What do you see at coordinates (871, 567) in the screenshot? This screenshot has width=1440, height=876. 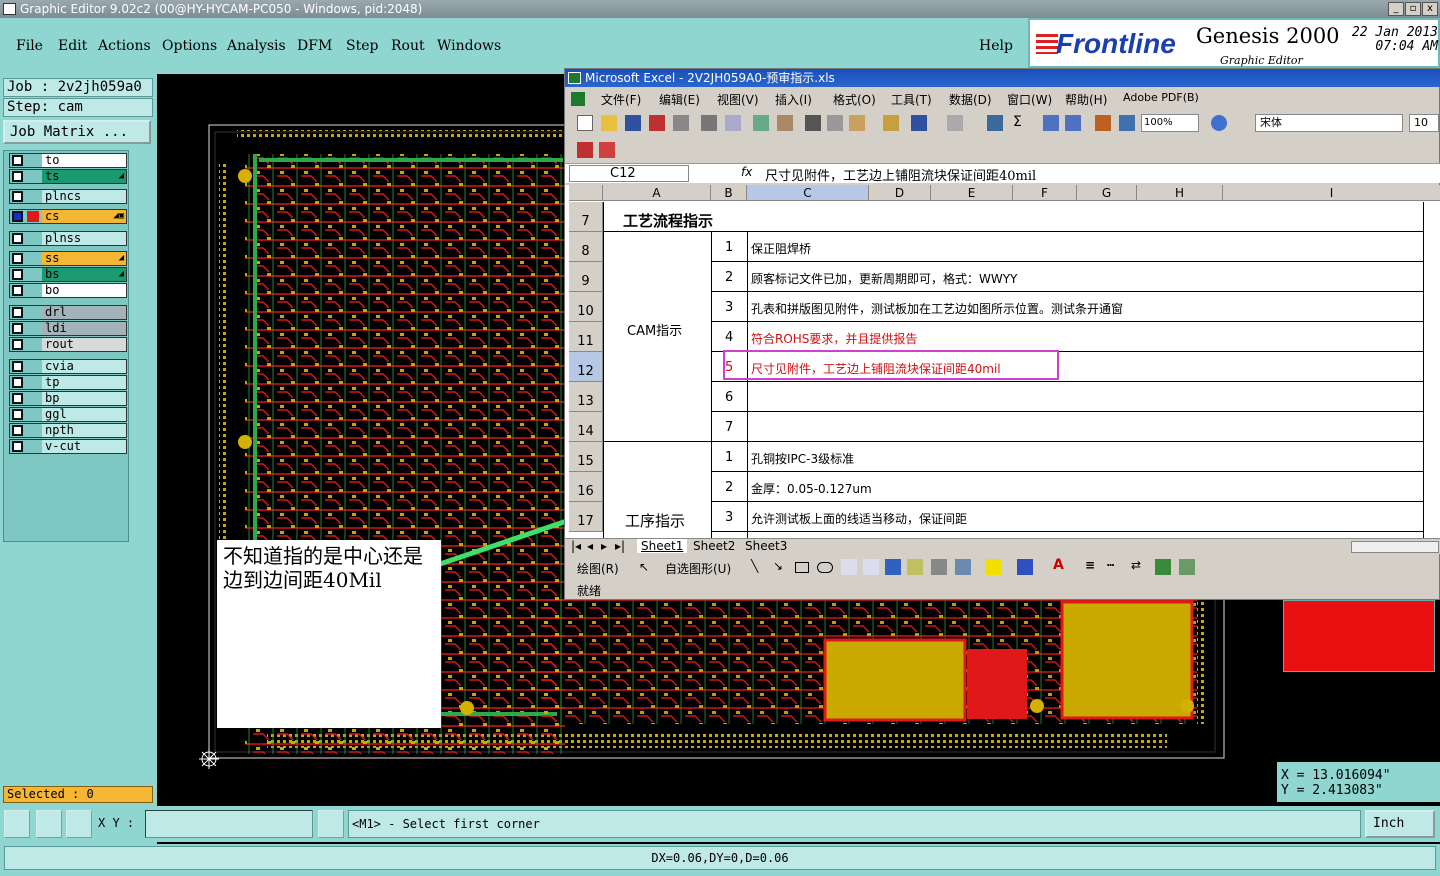 I see `vertical-textbox-icon` at bounding box center [871, 567].